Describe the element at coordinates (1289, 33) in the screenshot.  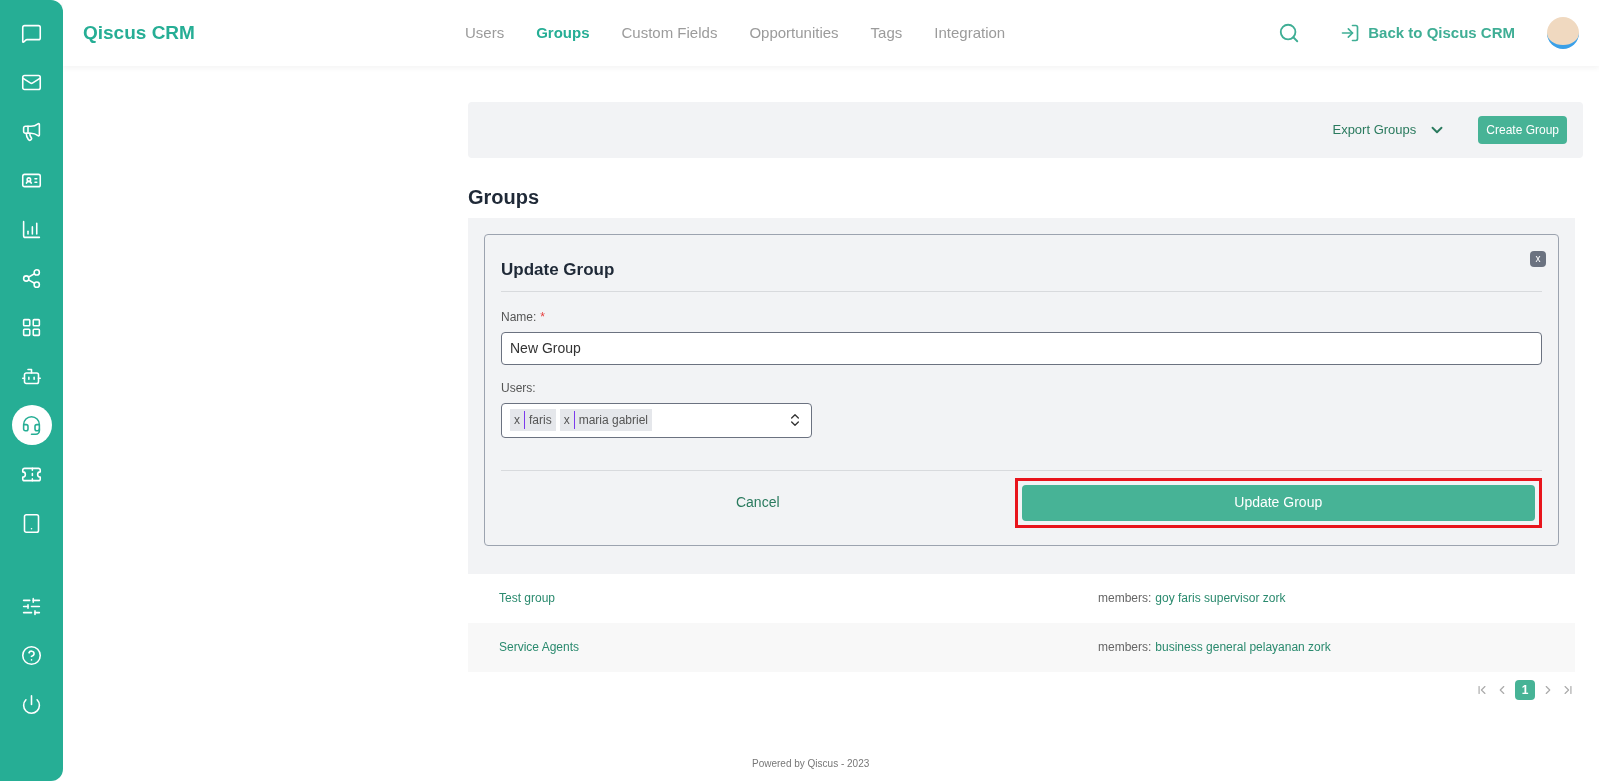
I see `search-icon` at that location.